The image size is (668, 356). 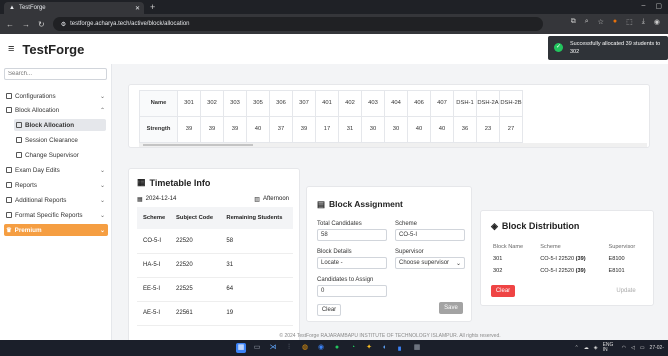 I want to click on window-controls: – ▢, so click(x=651, y=6).